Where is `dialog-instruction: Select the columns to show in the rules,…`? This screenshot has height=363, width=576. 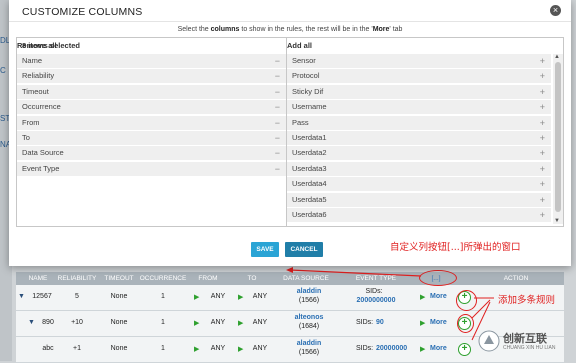
dialog-instruction: Select the columns to show in the rules,… is located at coordinates (290, 29).